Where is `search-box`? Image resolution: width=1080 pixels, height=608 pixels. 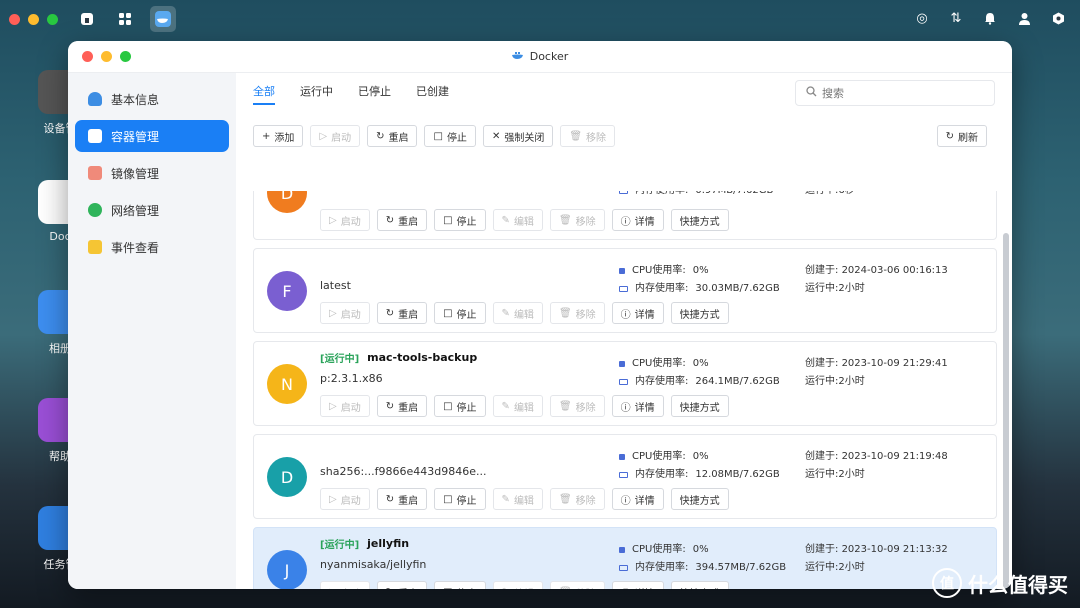 search-box is located at coordinates (895, 93).